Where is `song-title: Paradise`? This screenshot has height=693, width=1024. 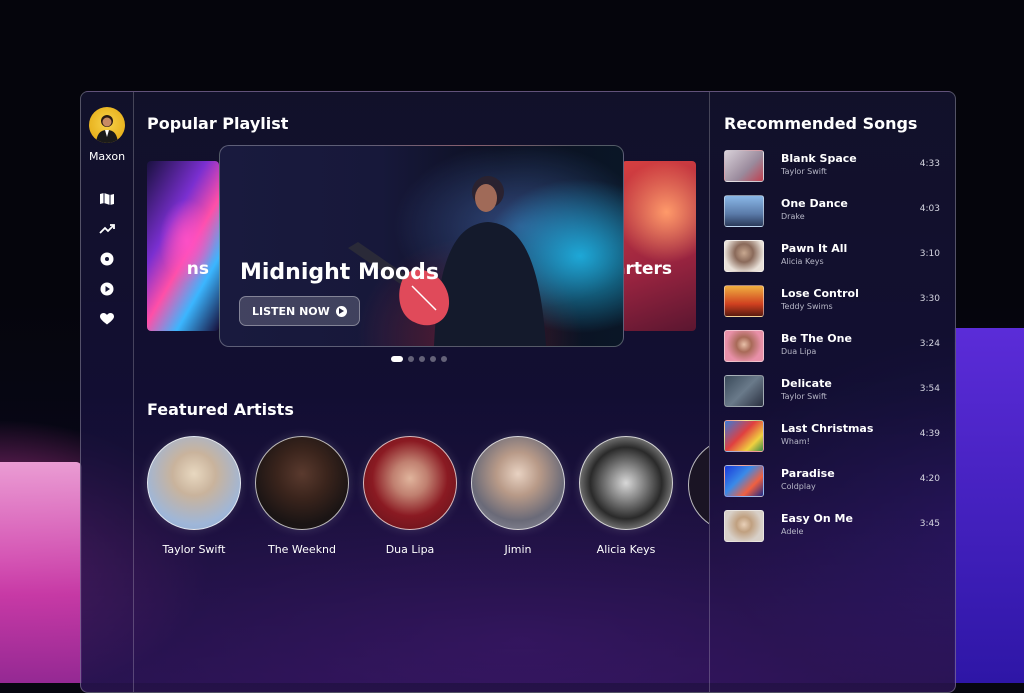 song-title: Paradise is located at coordinates (808, 473).